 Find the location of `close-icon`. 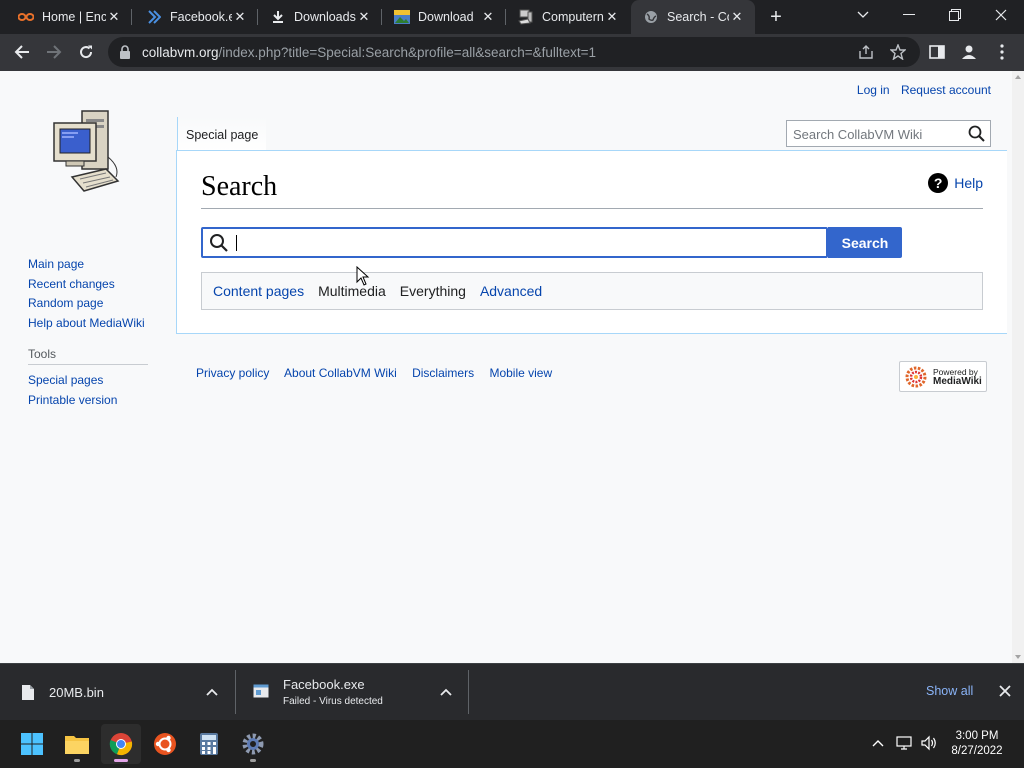

close-icon is located at coordinates (1005, 691).